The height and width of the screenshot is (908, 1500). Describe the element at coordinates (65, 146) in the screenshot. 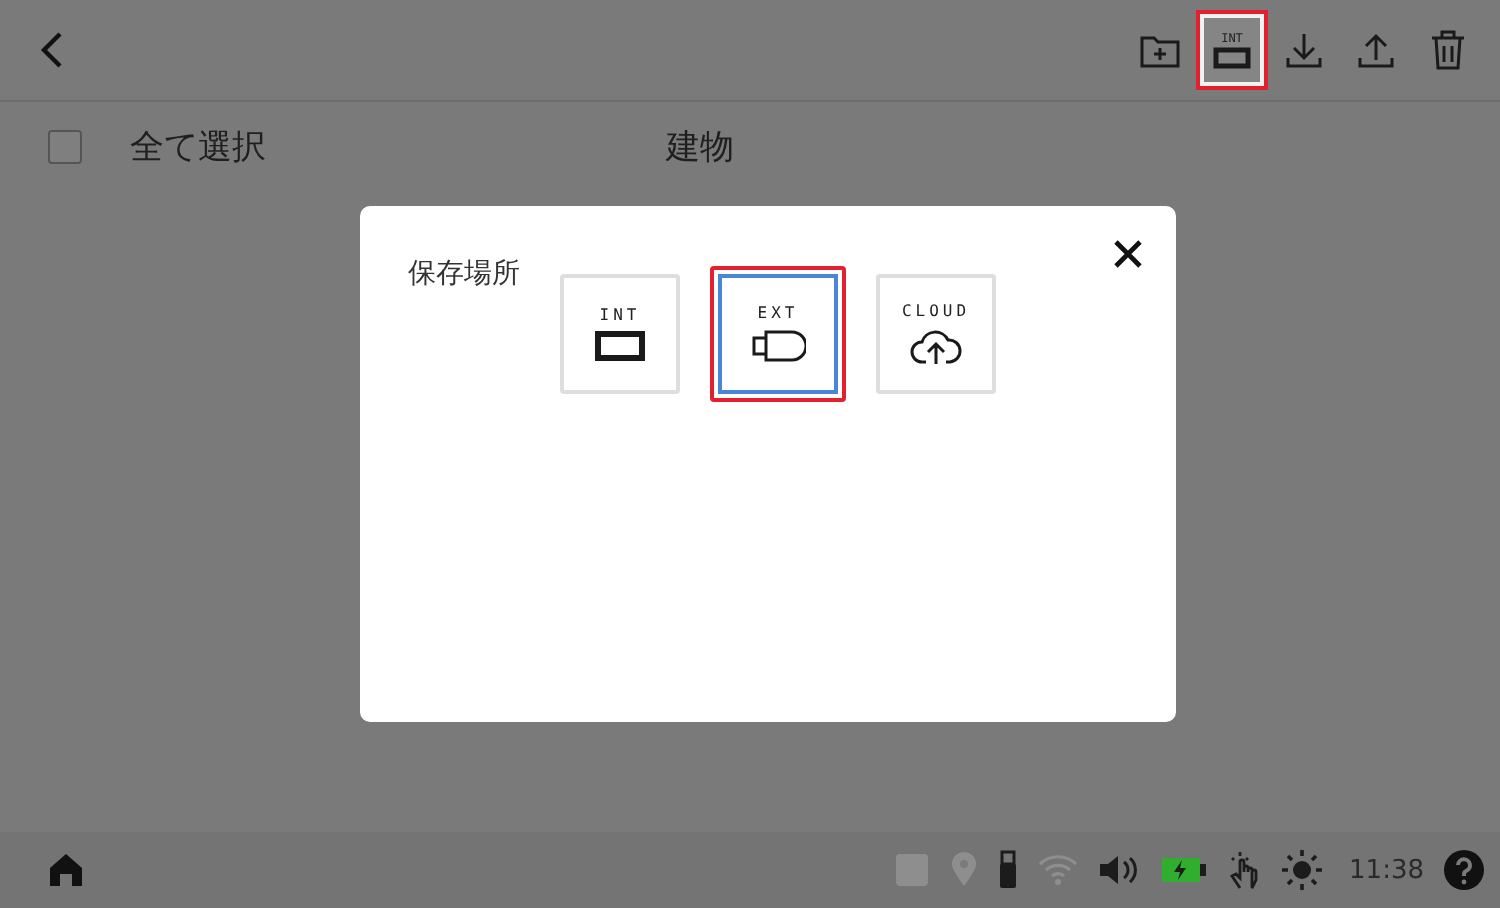

I see `select-all-checkbox` at that location.